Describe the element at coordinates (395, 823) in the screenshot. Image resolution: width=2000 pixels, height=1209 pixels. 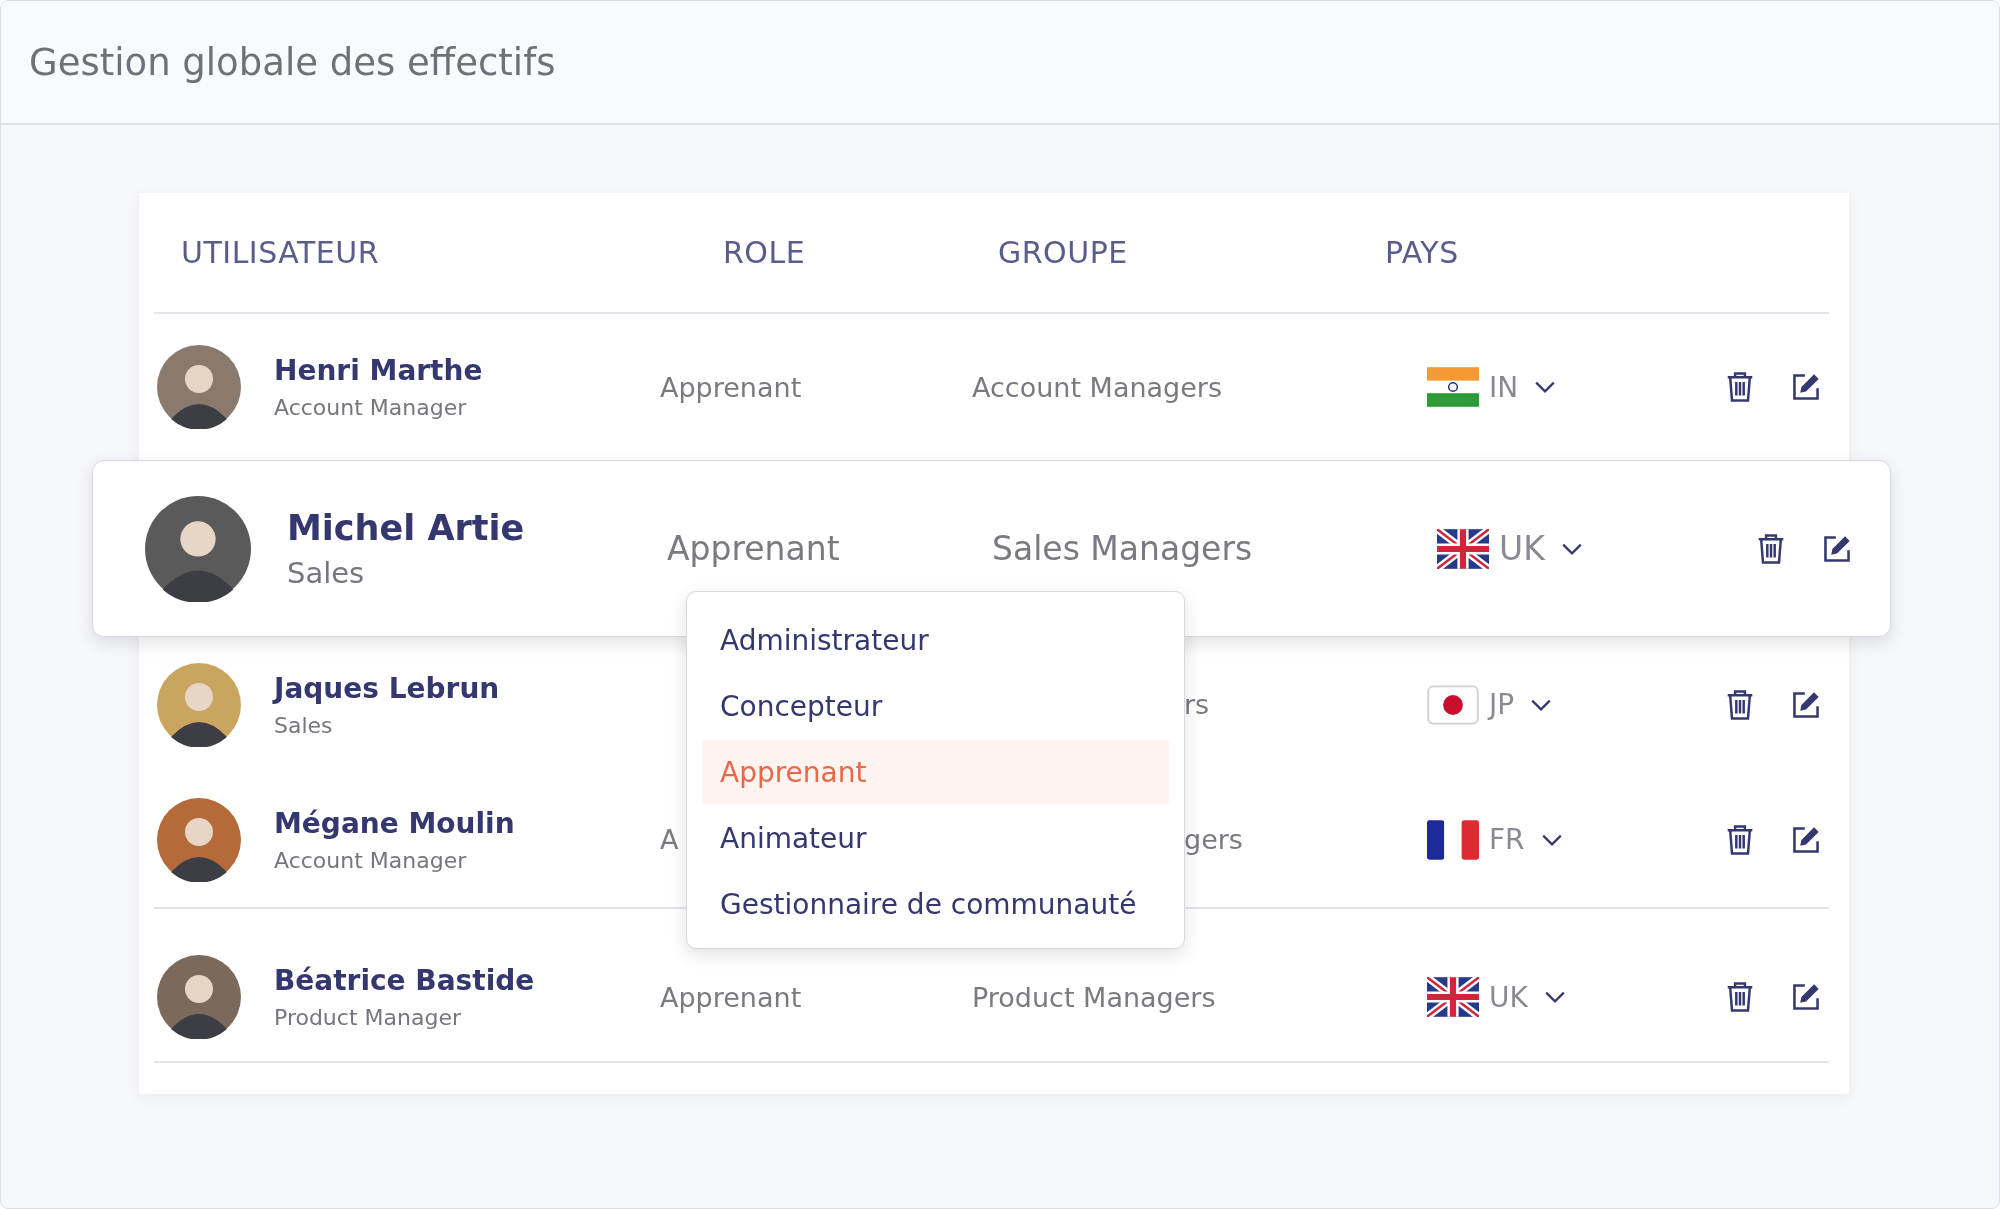
I see `user-name: Mégane Moulin` at that location.